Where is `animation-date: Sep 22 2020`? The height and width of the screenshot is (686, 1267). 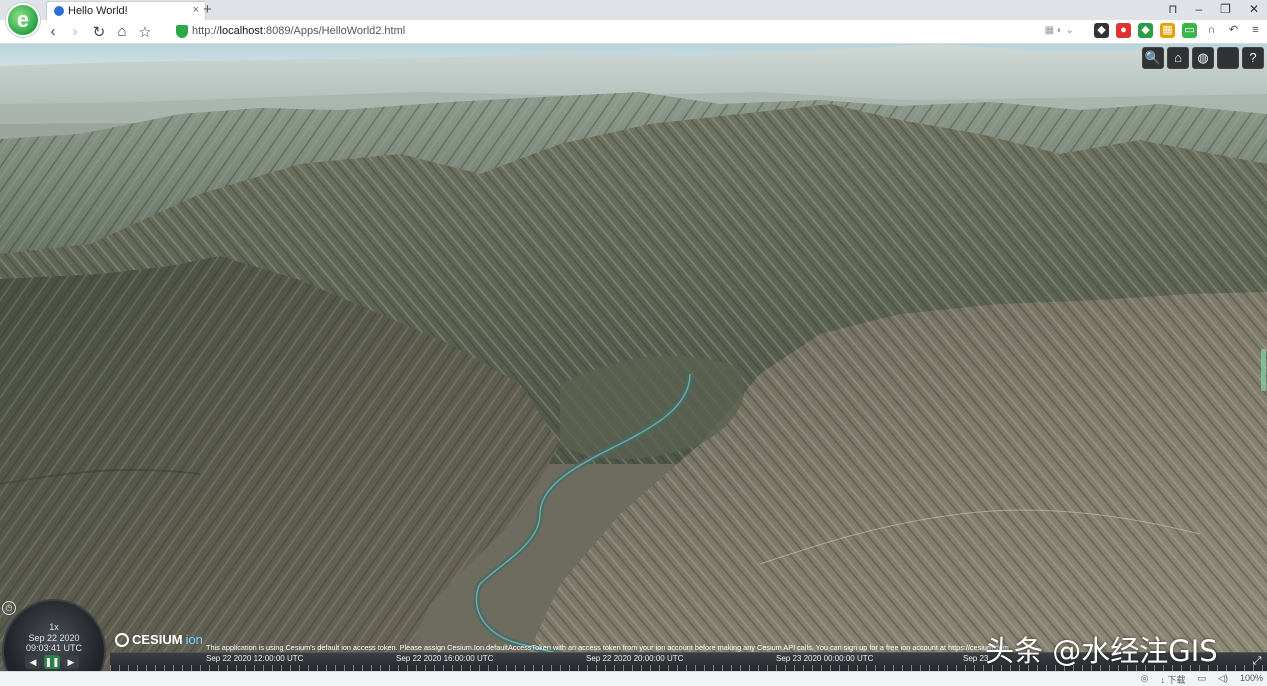
animation-date: Sep 22 2020 is located at coordinates (54, 638).